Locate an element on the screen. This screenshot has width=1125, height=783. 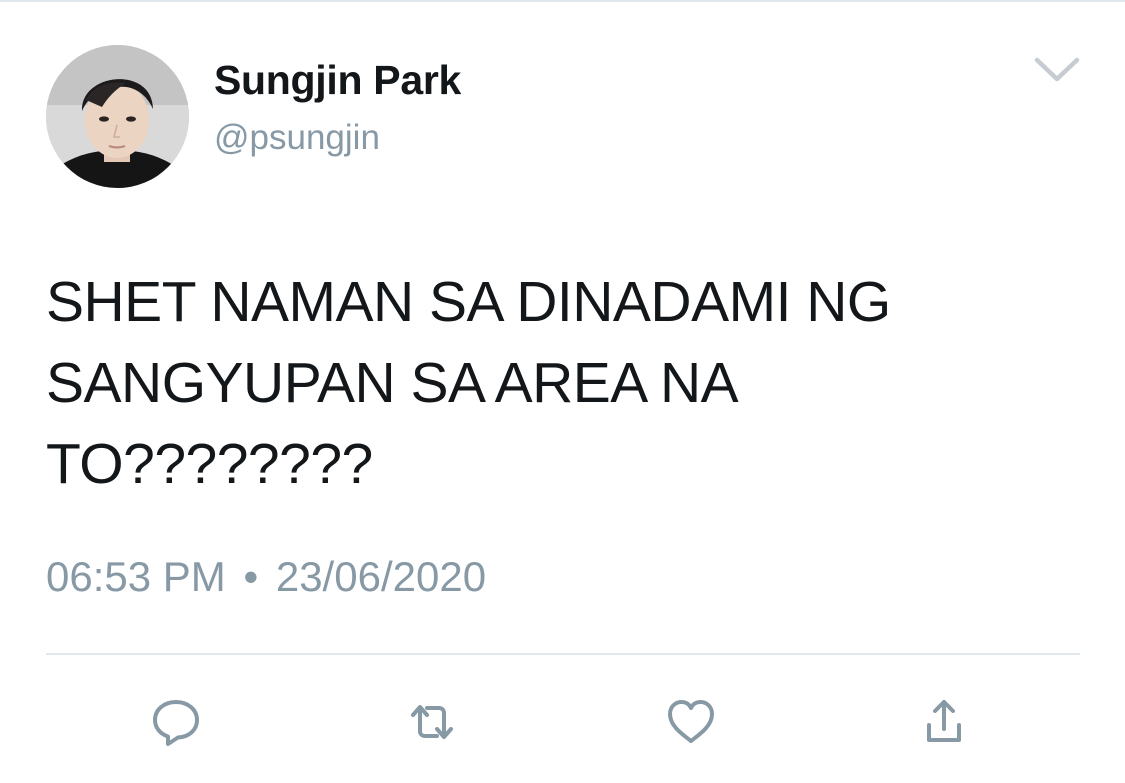
user-handle: @psungjin is located at coordinates (297, 138).